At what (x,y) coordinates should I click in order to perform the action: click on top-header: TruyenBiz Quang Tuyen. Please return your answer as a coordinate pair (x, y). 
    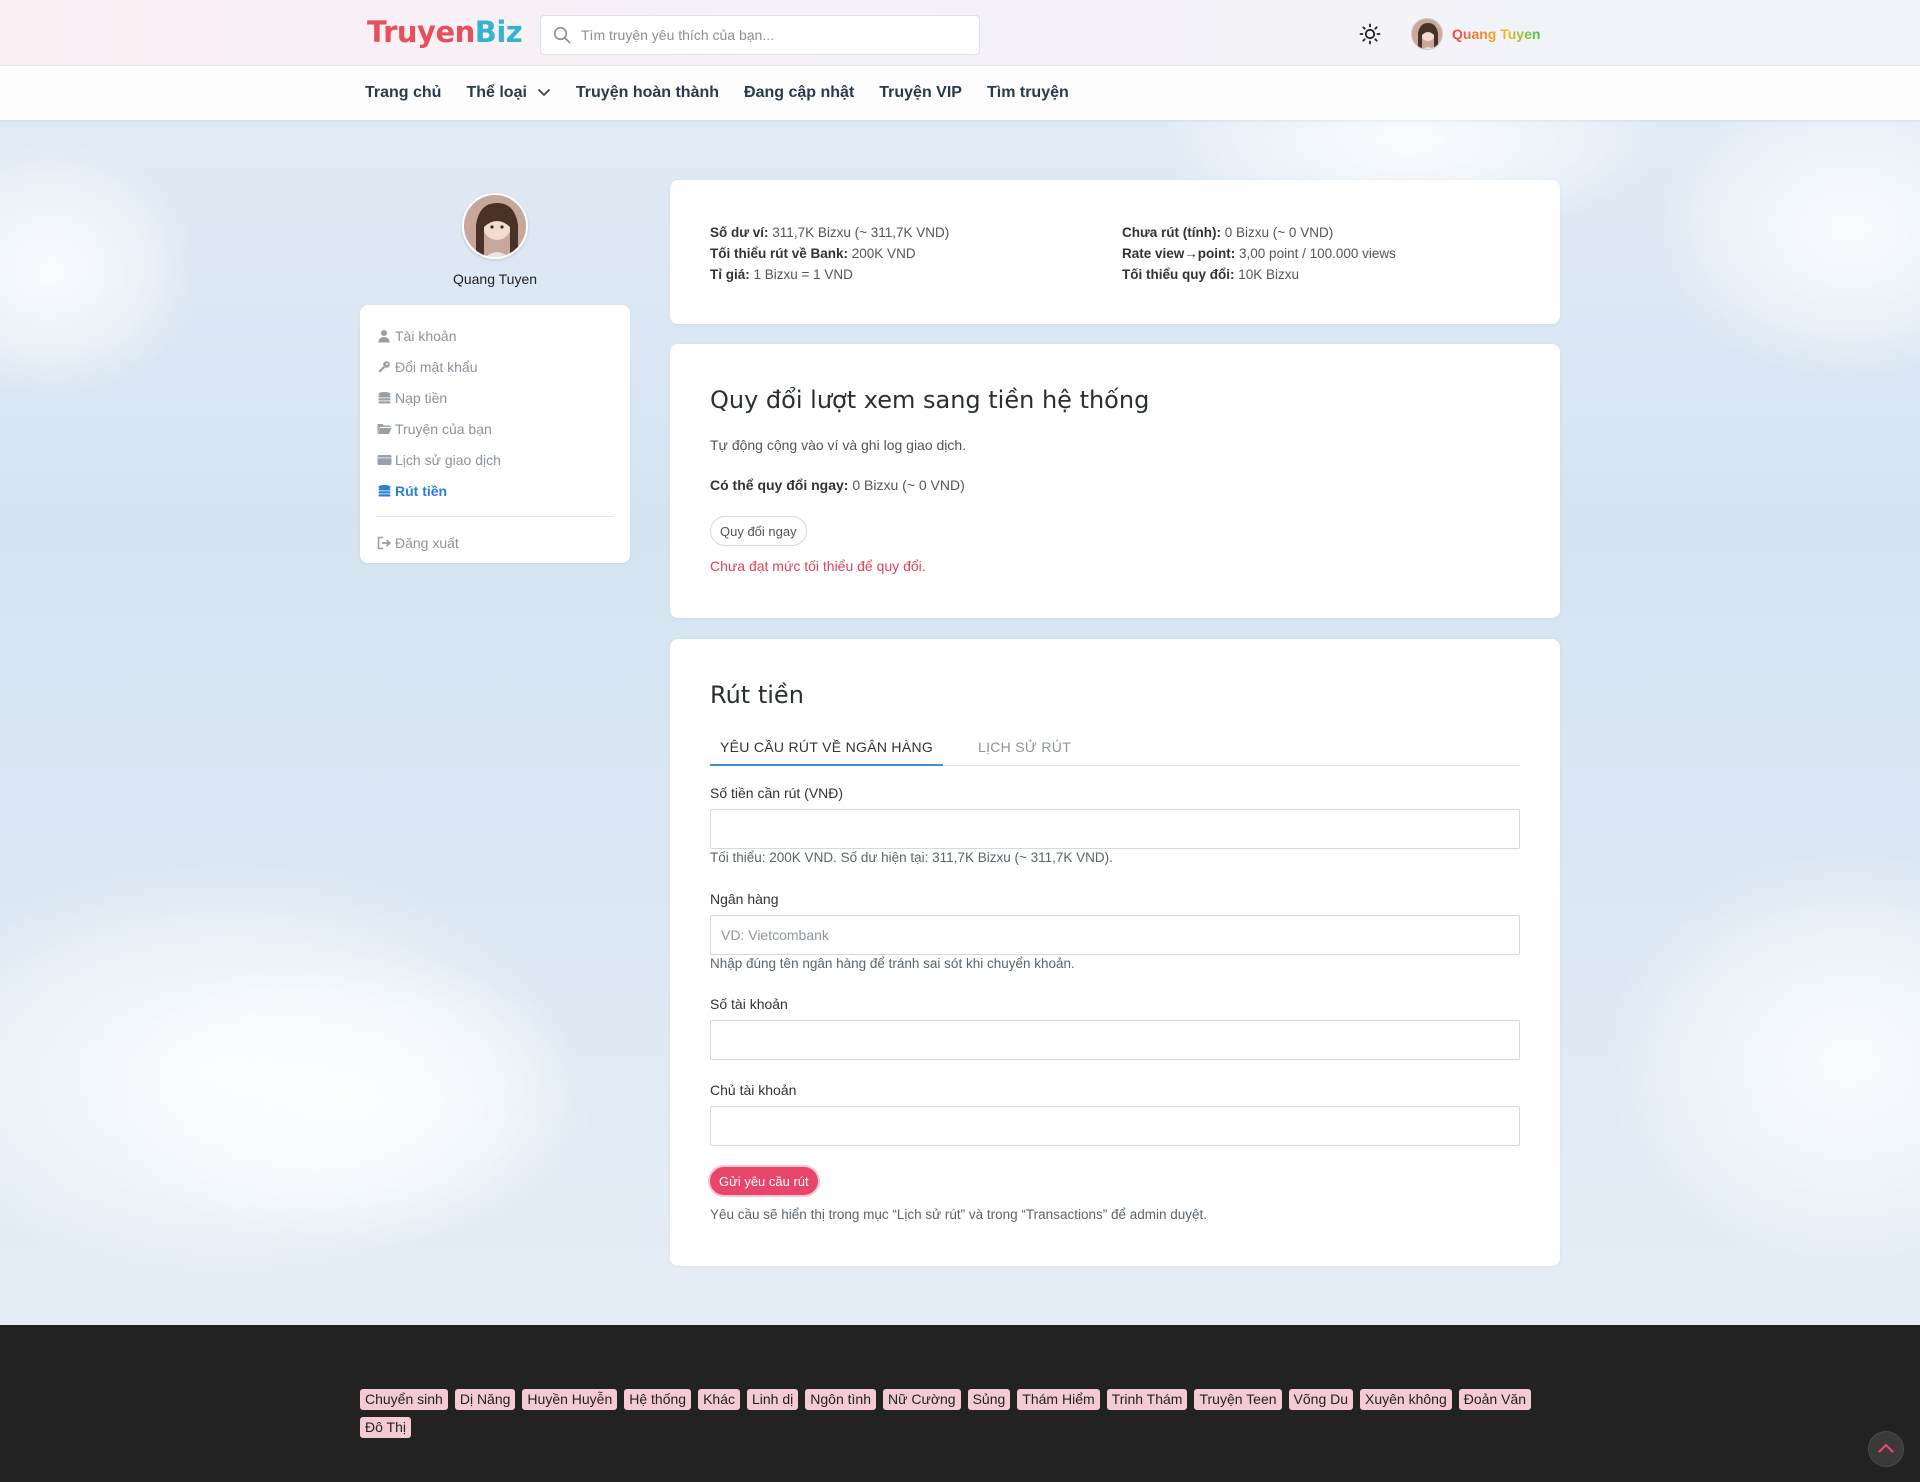
    Looking at the image, I should click on (960, 33).